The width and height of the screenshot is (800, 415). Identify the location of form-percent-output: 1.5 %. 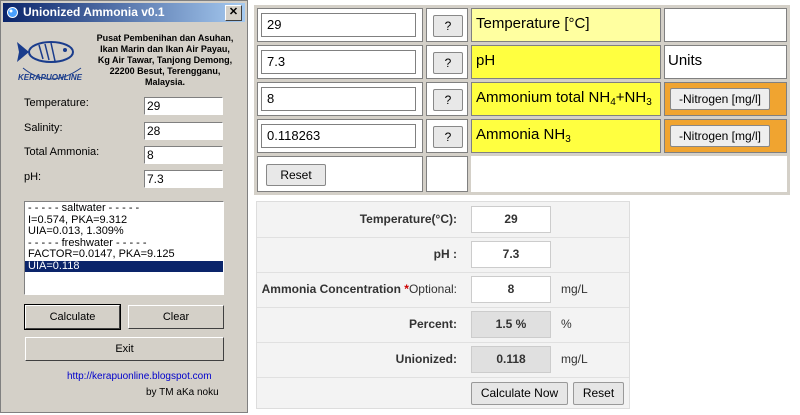
(511, 324).